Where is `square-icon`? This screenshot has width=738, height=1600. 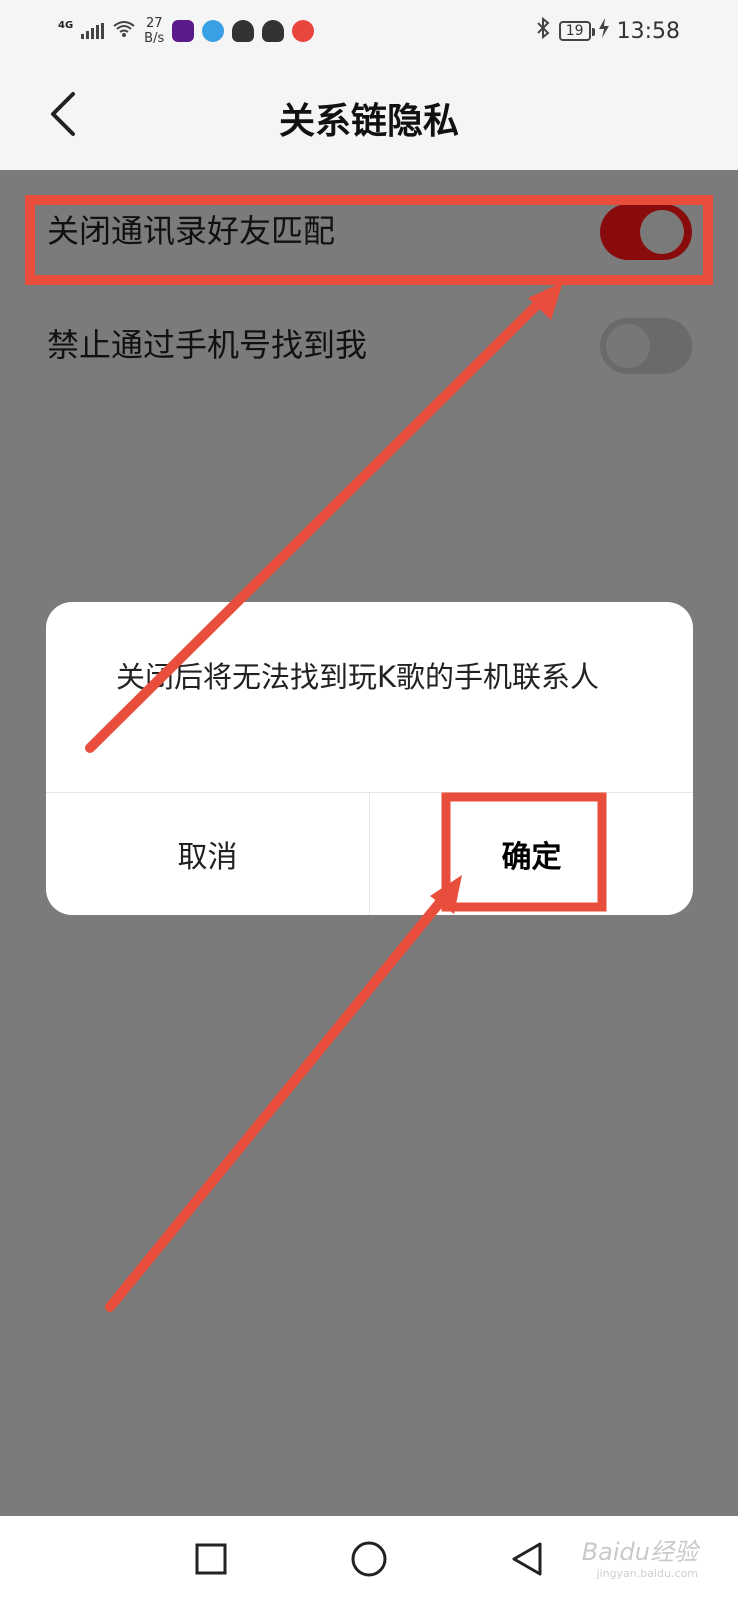
square-icon is located at coordinates (211, 1559).